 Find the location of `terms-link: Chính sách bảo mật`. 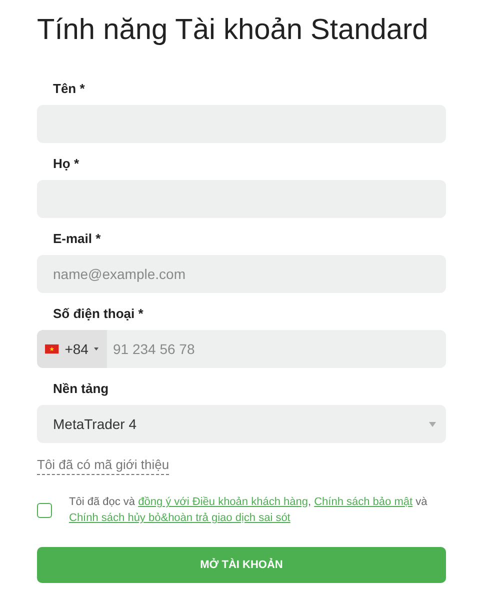

terms-link: Chính sách bảo mật is located at coordinates (363, 502).